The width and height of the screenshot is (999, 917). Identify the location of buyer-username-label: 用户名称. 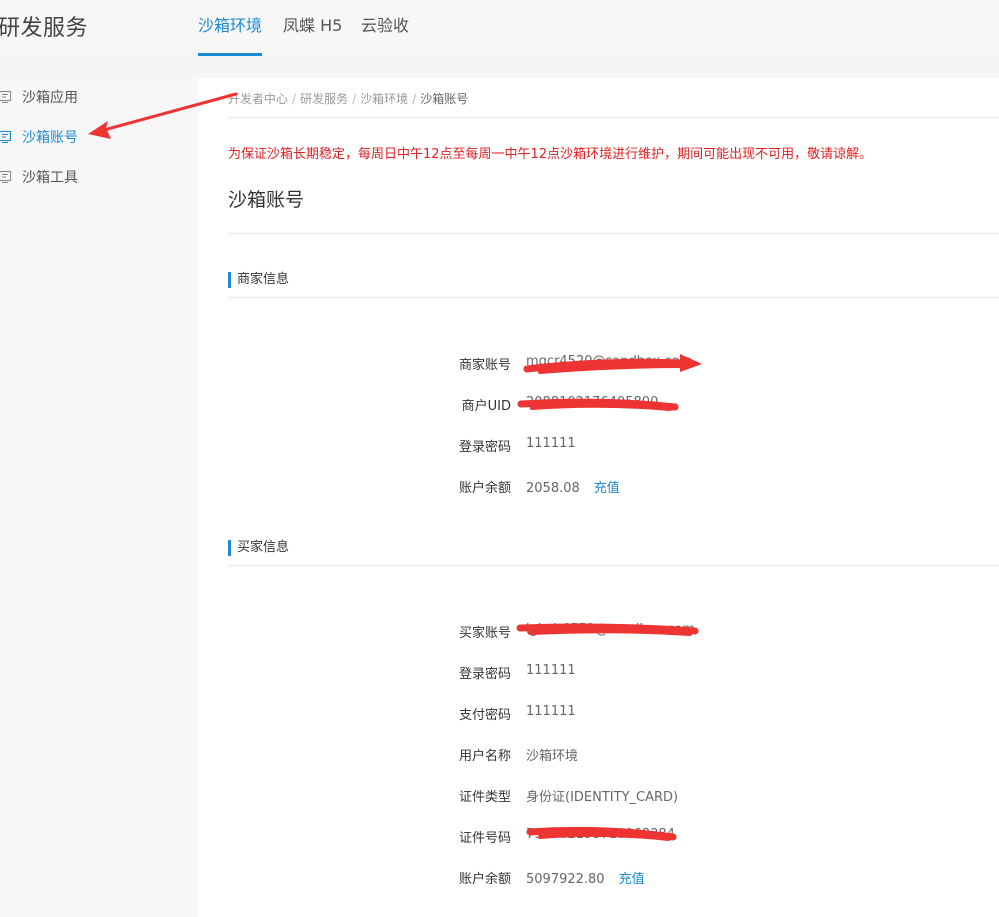
(484, 756).